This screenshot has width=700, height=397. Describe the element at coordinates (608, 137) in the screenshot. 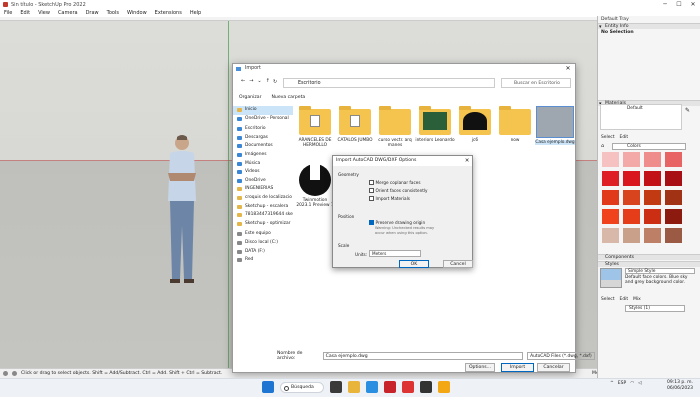

I see `tab-select: Select` at that location.